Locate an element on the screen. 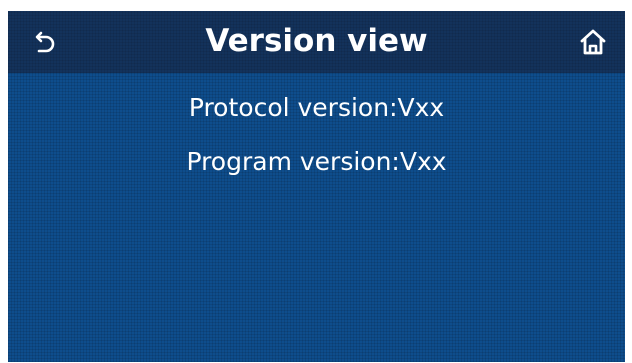 This screenshot has width=632, height=363. home-button is located at coordinates (593, 42).